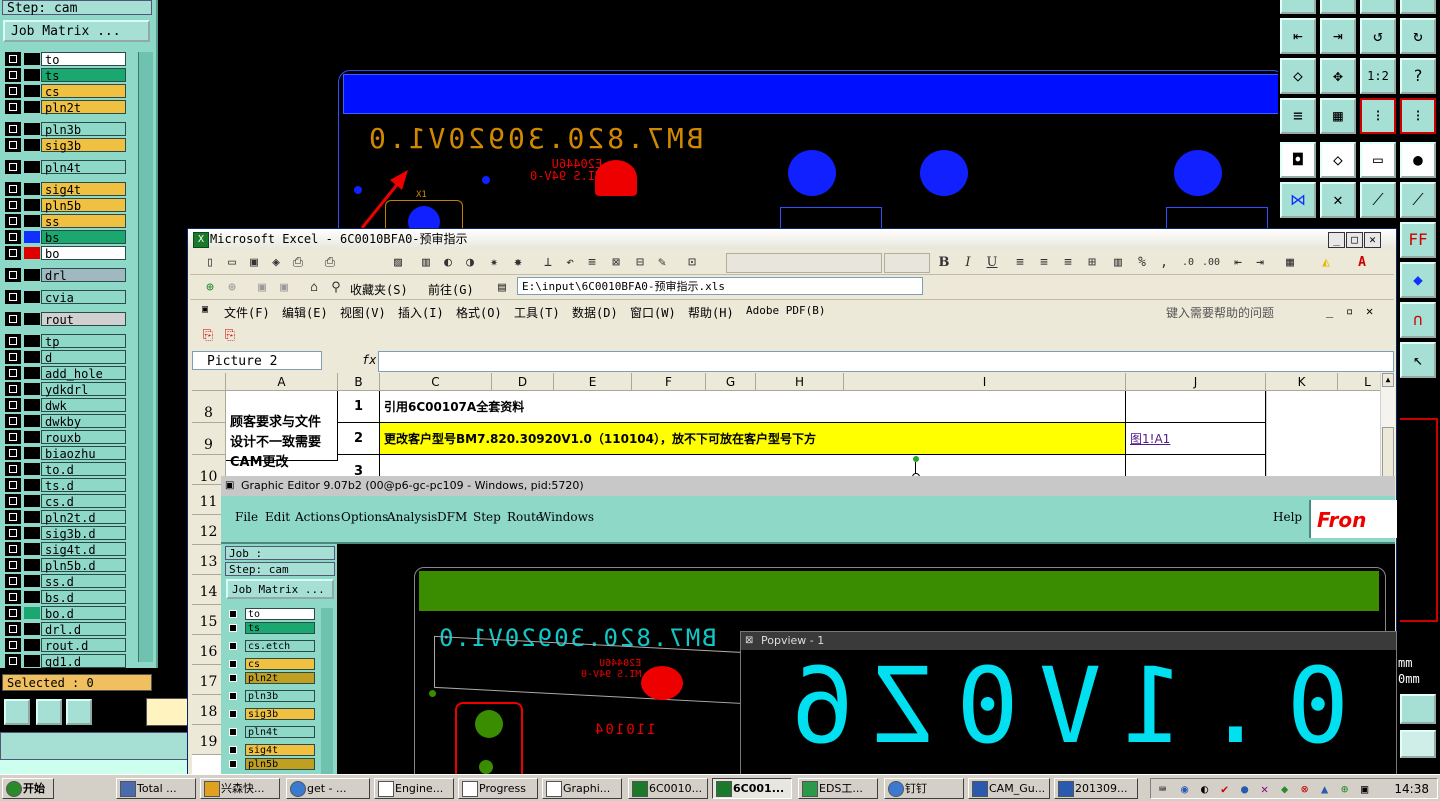 The image size is (1440, 801). I want to click on task-button: 钉钉, so click(924, 788).